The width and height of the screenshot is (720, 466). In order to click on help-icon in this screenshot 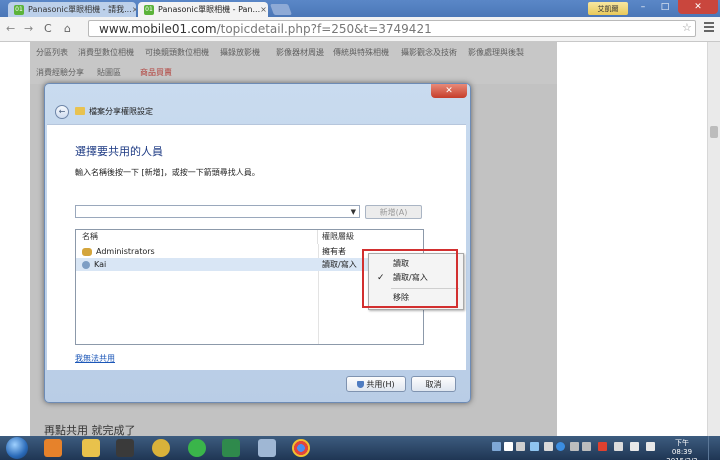, I will do `click(560, 446)`.